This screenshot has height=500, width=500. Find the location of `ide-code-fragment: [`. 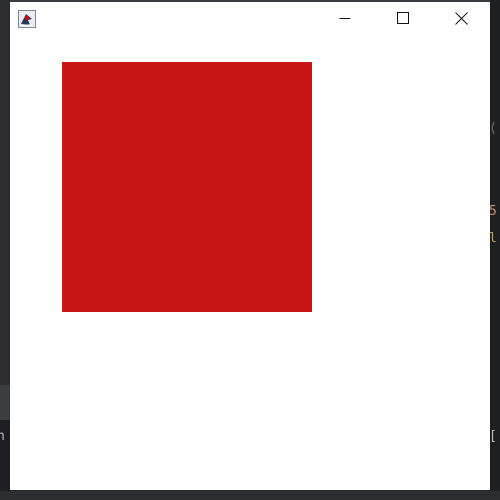

ide-code-fragment: [ is located at coordinates (493, 436).